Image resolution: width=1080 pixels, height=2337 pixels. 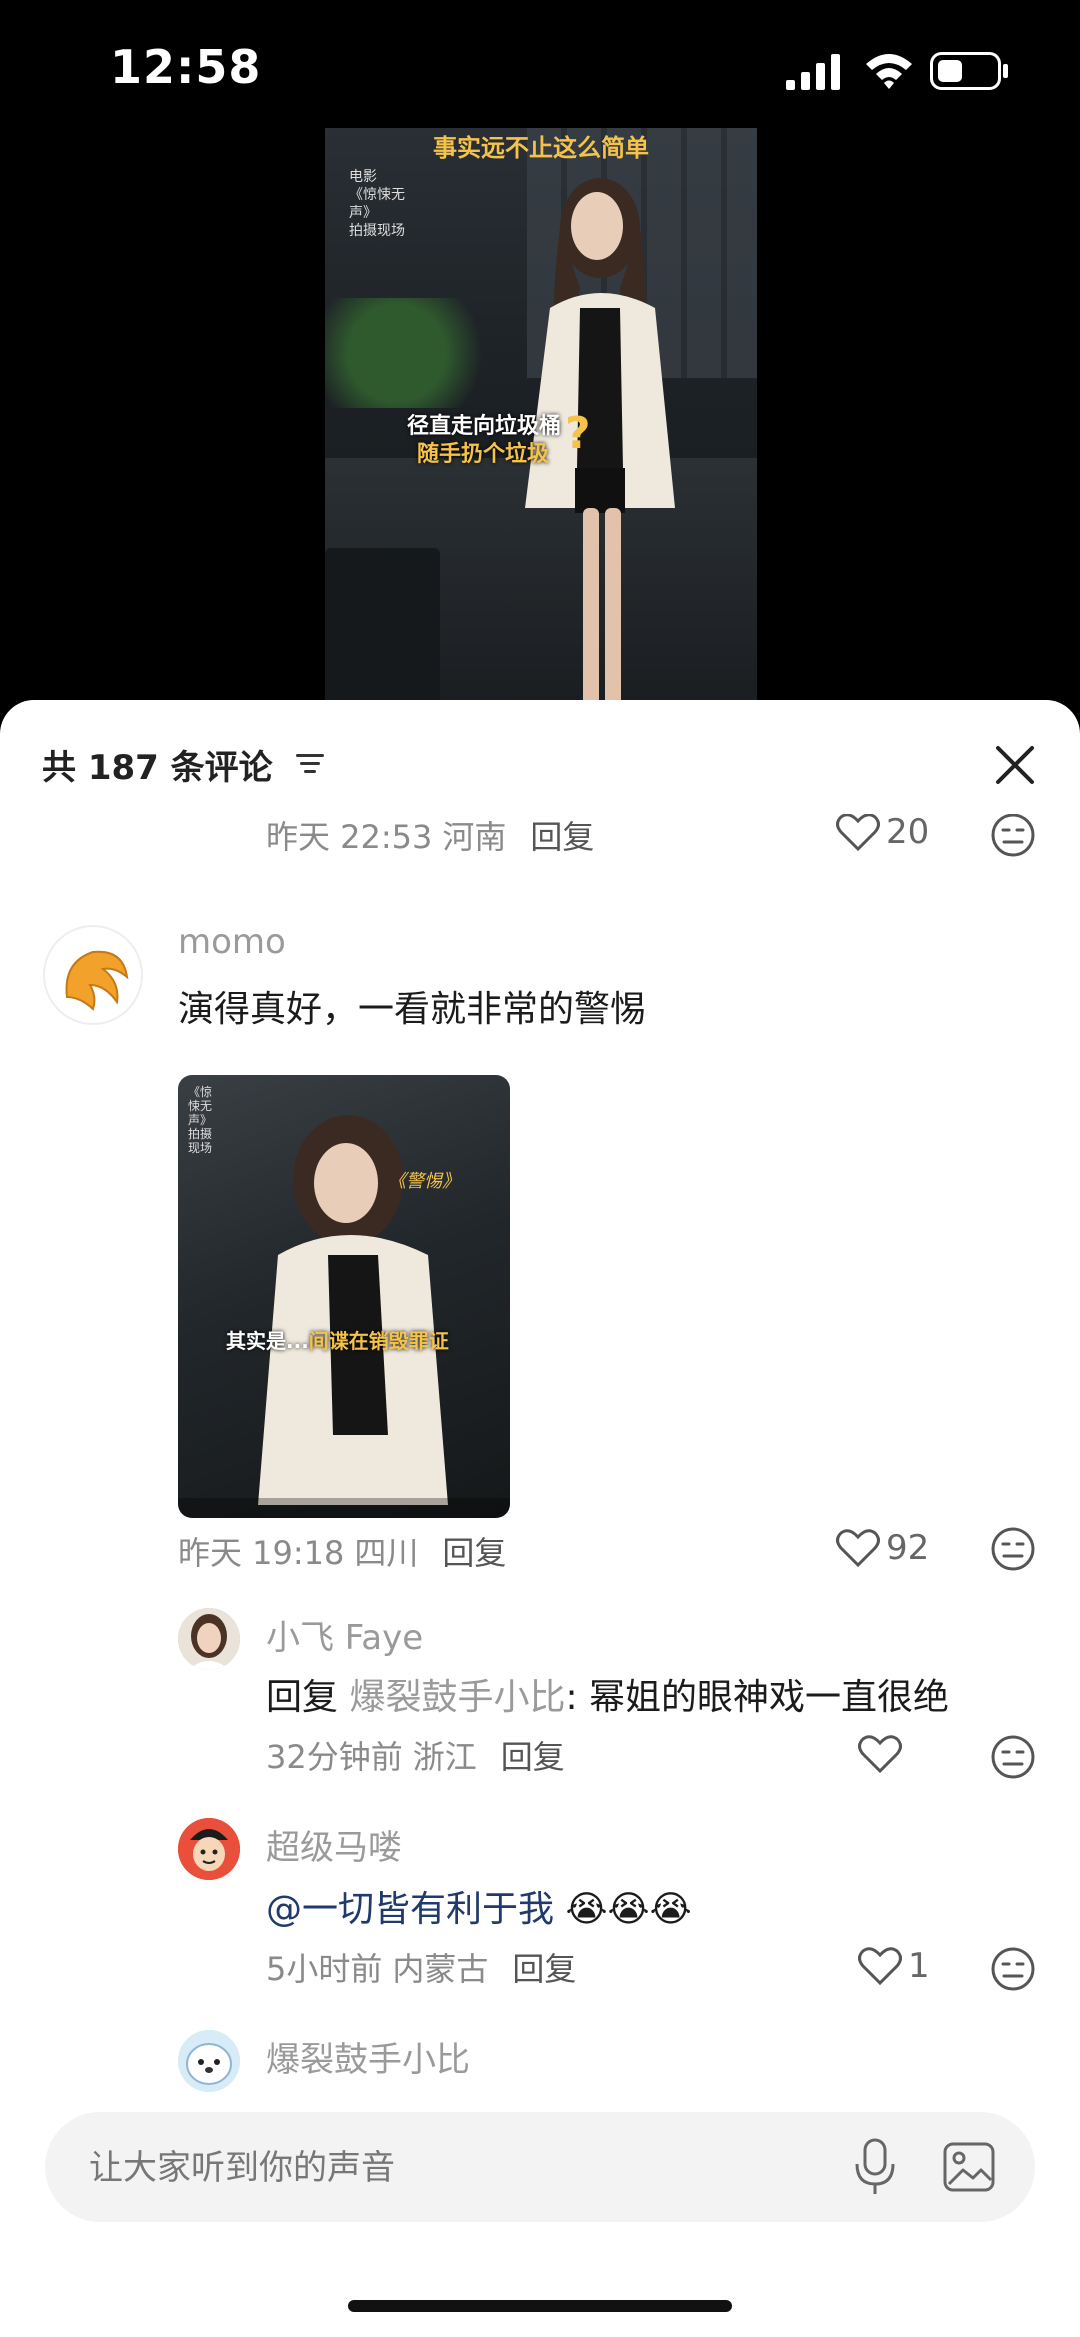 What do you see at coordinates (969, 71) in the screenshot?
I see `battery-icon` at bounding box center [969, 71].